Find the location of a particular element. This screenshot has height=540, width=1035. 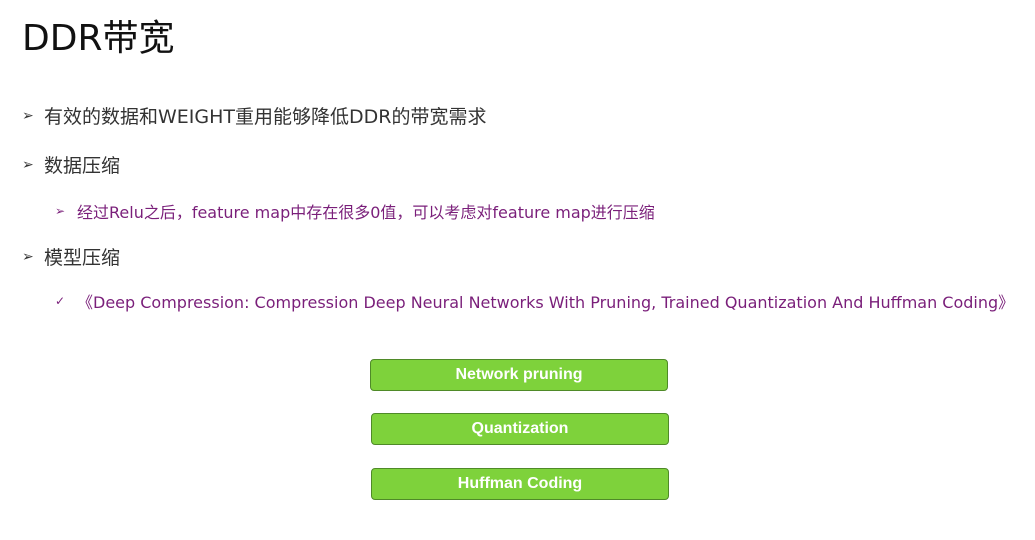

bullet-text: 有效的数据和WEIGHT重用能够降低DDR的带宽需求 is located at coordinates (265, 117).